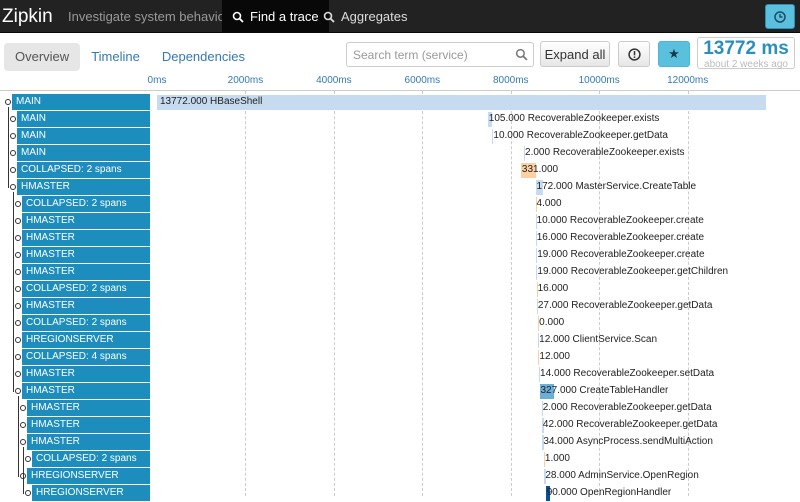  I want to click on favorite-button: ★, so click(674, 54).